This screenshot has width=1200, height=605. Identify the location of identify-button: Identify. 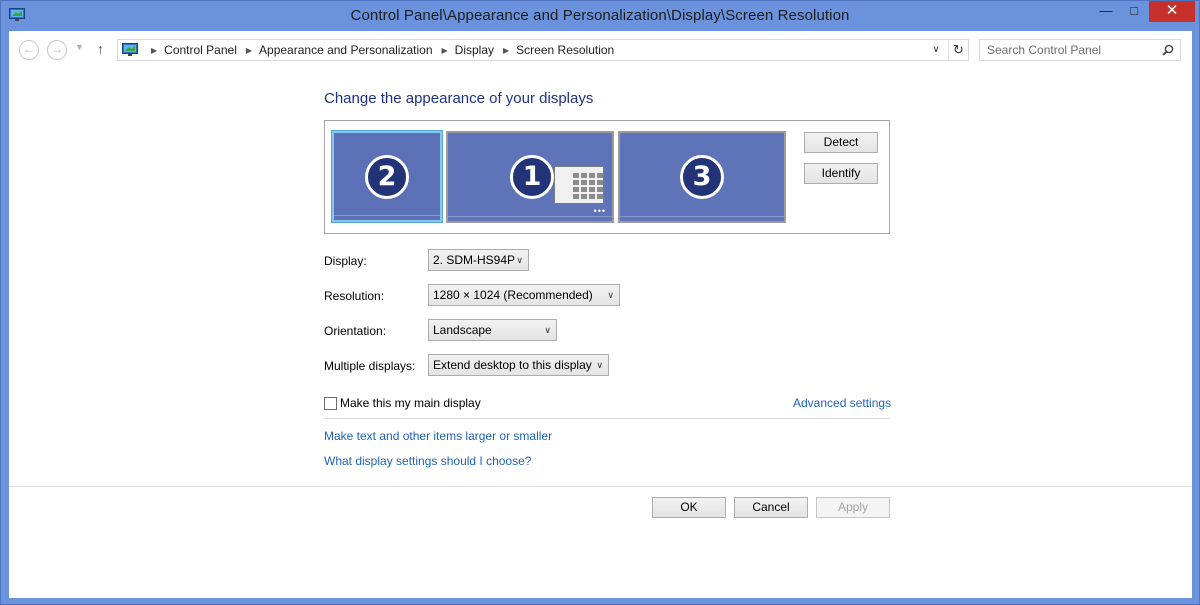
(841, 173).